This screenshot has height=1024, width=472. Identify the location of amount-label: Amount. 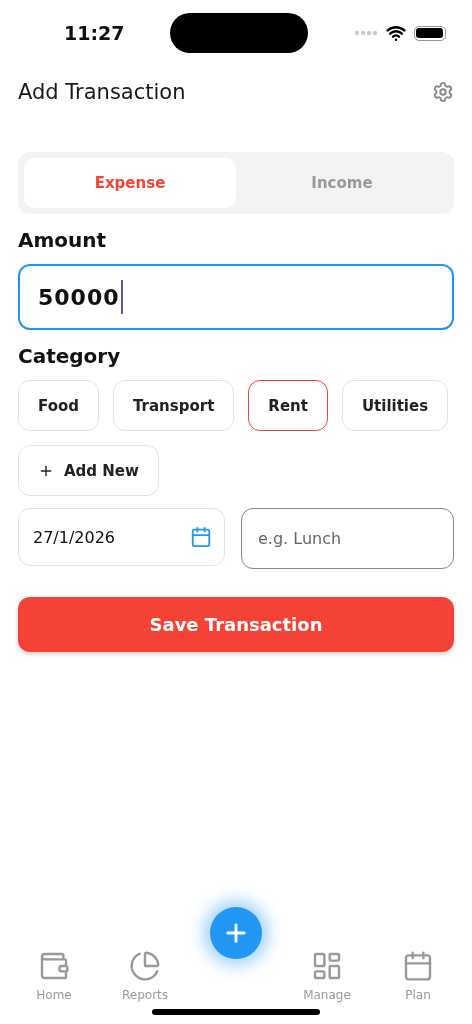
(63, 240).